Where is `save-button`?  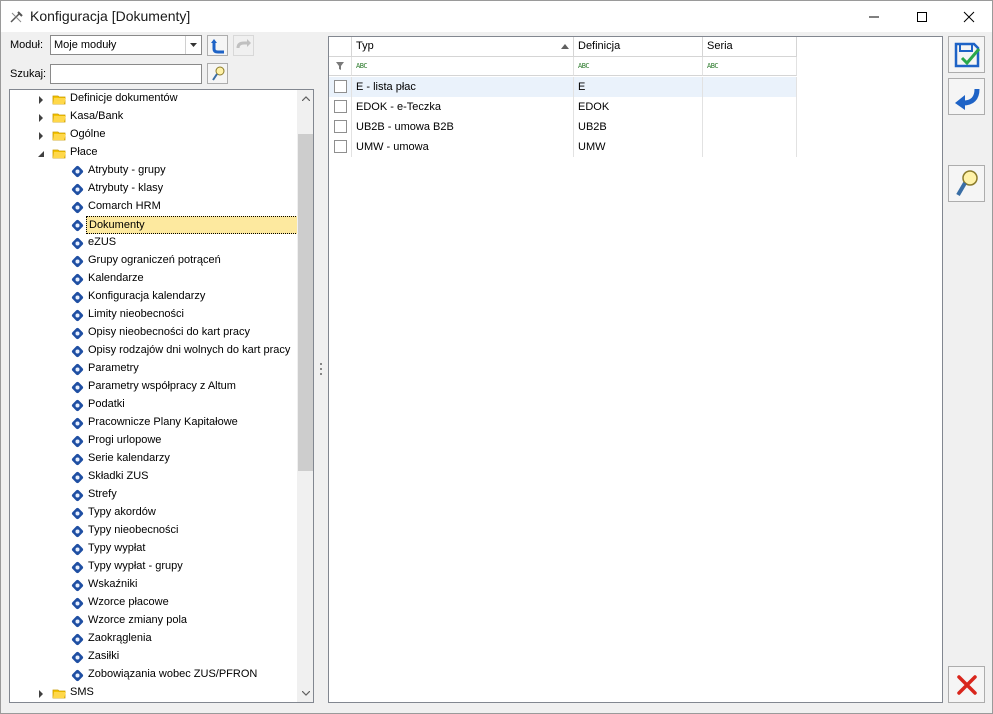 save-button is located at coordinates (966, 54).